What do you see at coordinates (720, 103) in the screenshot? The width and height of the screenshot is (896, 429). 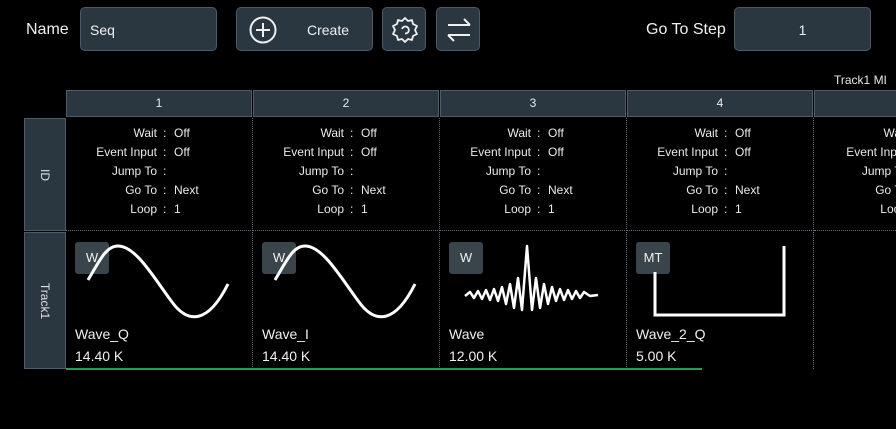 I see `step-header-4: 4` at bounding box center [720, 103].